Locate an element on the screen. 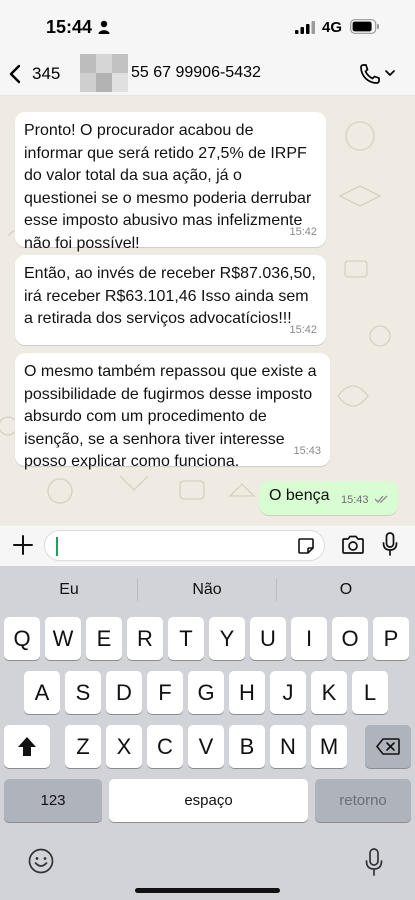  key-g: G is located at coordinates (206, 692).